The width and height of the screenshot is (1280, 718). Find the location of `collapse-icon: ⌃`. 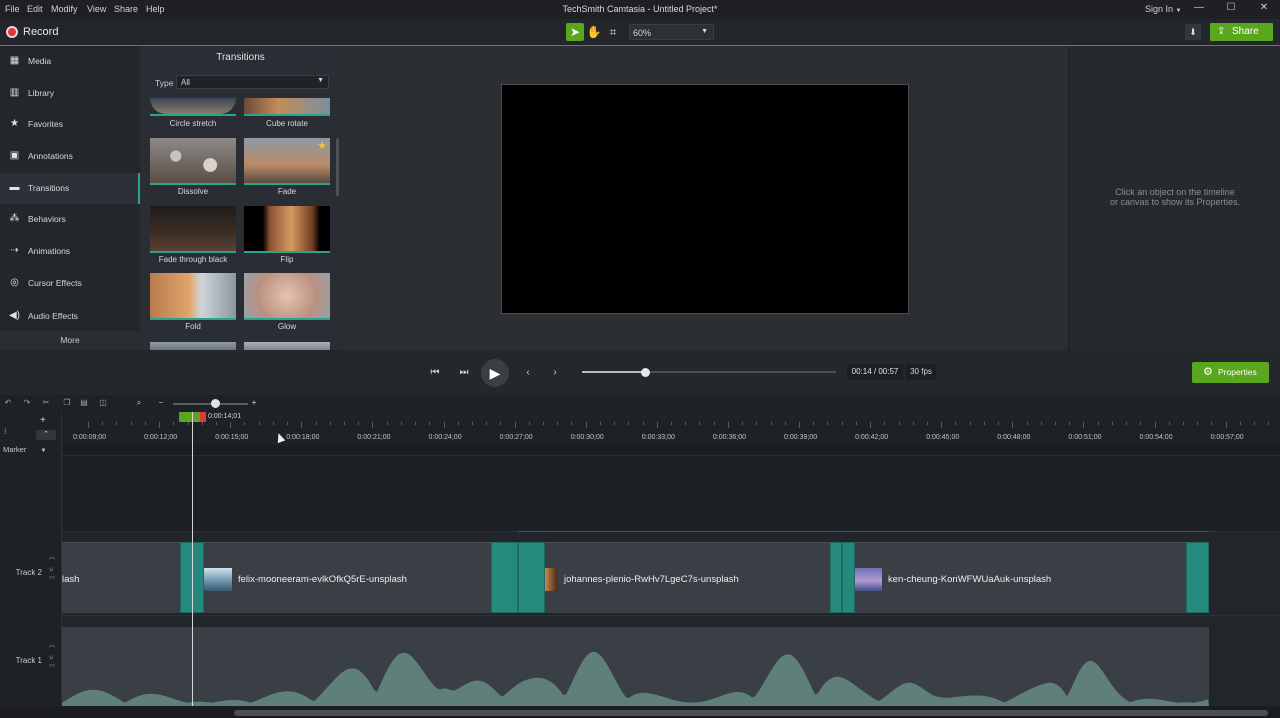

collapse-icon: ⌃ is located at coordinates (46, 435).